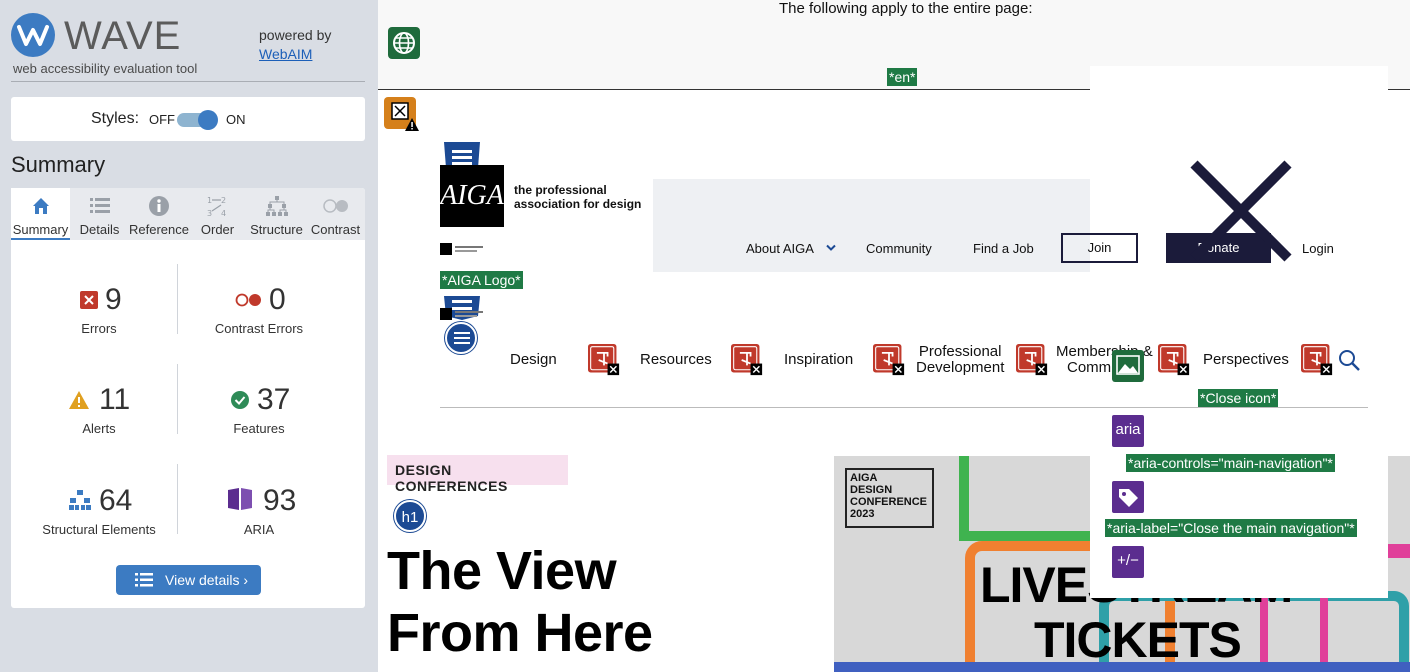  Describe the element at coordinates (477, 474) in the screenshot. I see `design-conferences-badge: DESIGN CONFERENCES` at that location.